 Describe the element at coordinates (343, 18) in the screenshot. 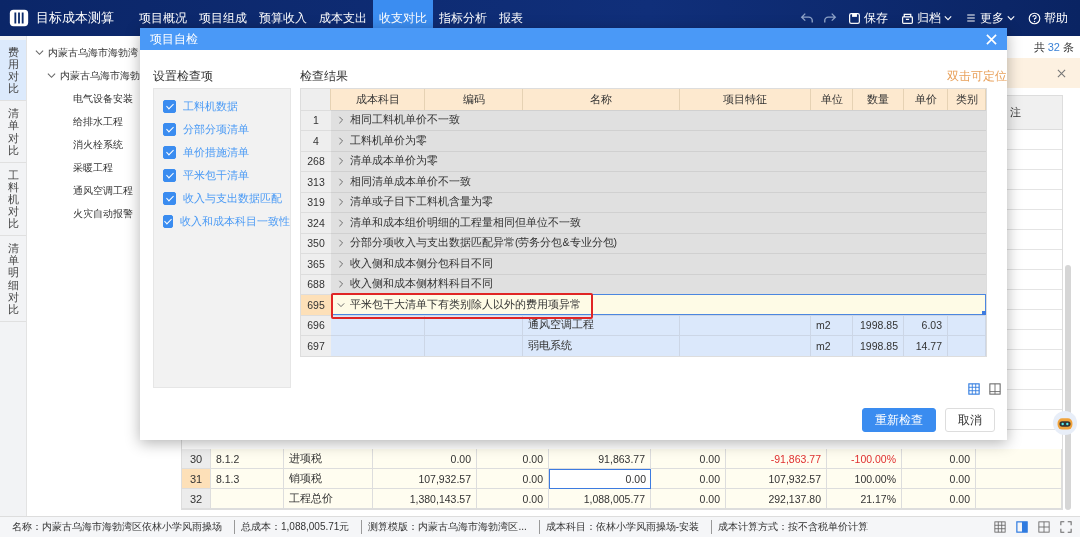

I see `nav-tab: 成本支出` at that location.